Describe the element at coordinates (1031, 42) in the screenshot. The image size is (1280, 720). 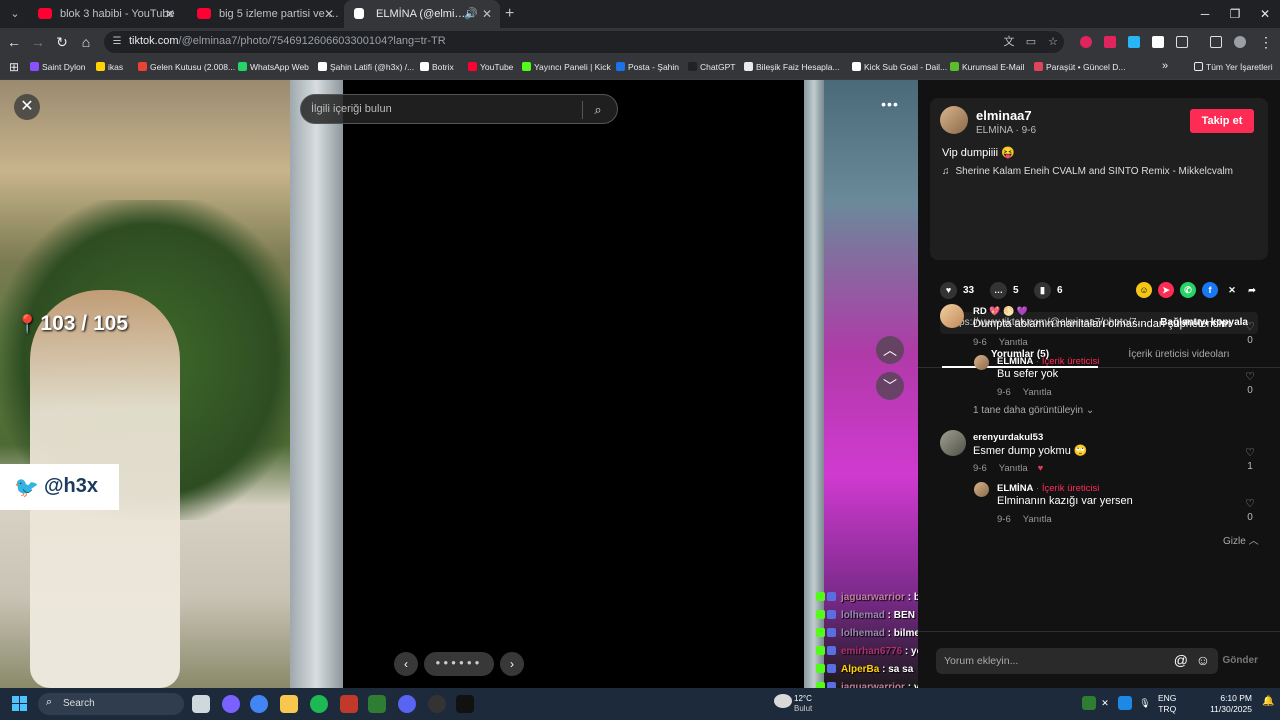
I see `cast-icon: ▭` at that location.